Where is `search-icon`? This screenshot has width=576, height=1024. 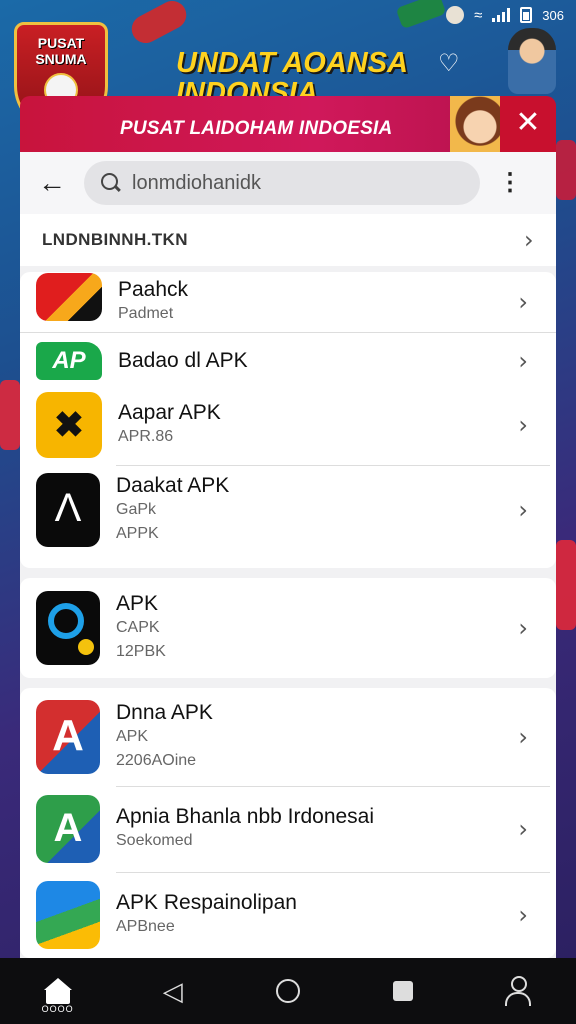 search-icon is located at coordinates (111, 183).